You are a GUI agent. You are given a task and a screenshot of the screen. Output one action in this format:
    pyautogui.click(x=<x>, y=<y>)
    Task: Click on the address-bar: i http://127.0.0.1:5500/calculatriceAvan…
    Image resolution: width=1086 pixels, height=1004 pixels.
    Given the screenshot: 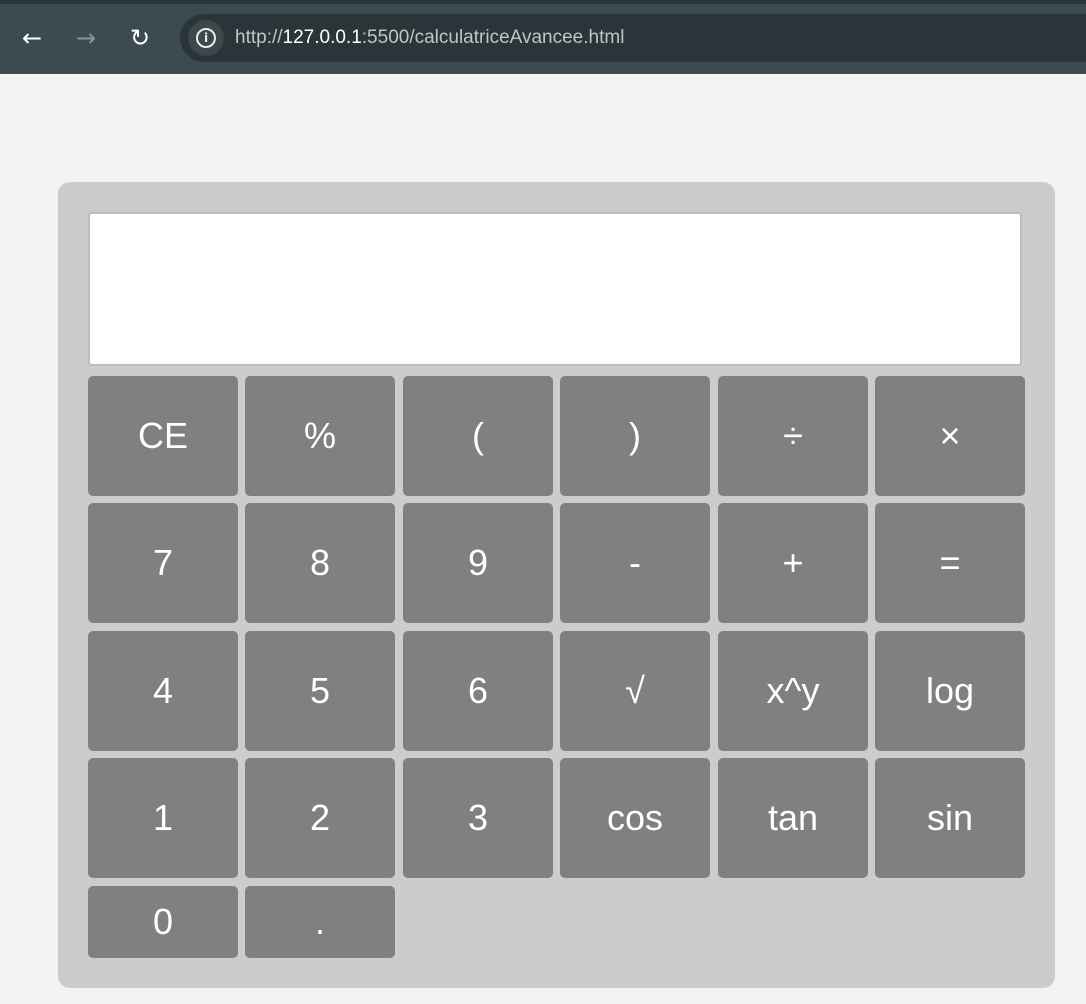 What is the action you would take?
    pyautogui.click(x=633, y=38)
    